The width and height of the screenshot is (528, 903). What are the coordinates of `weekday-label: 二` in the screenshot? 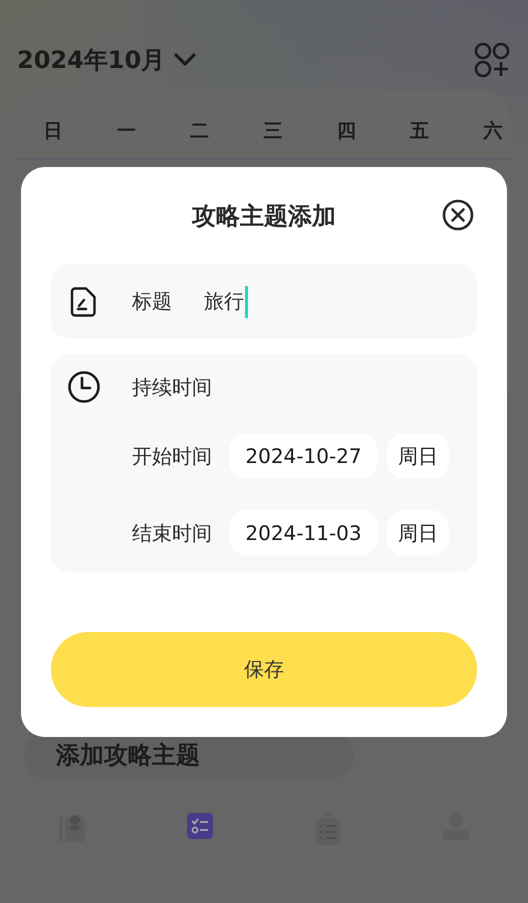 It's located at (199, 131).